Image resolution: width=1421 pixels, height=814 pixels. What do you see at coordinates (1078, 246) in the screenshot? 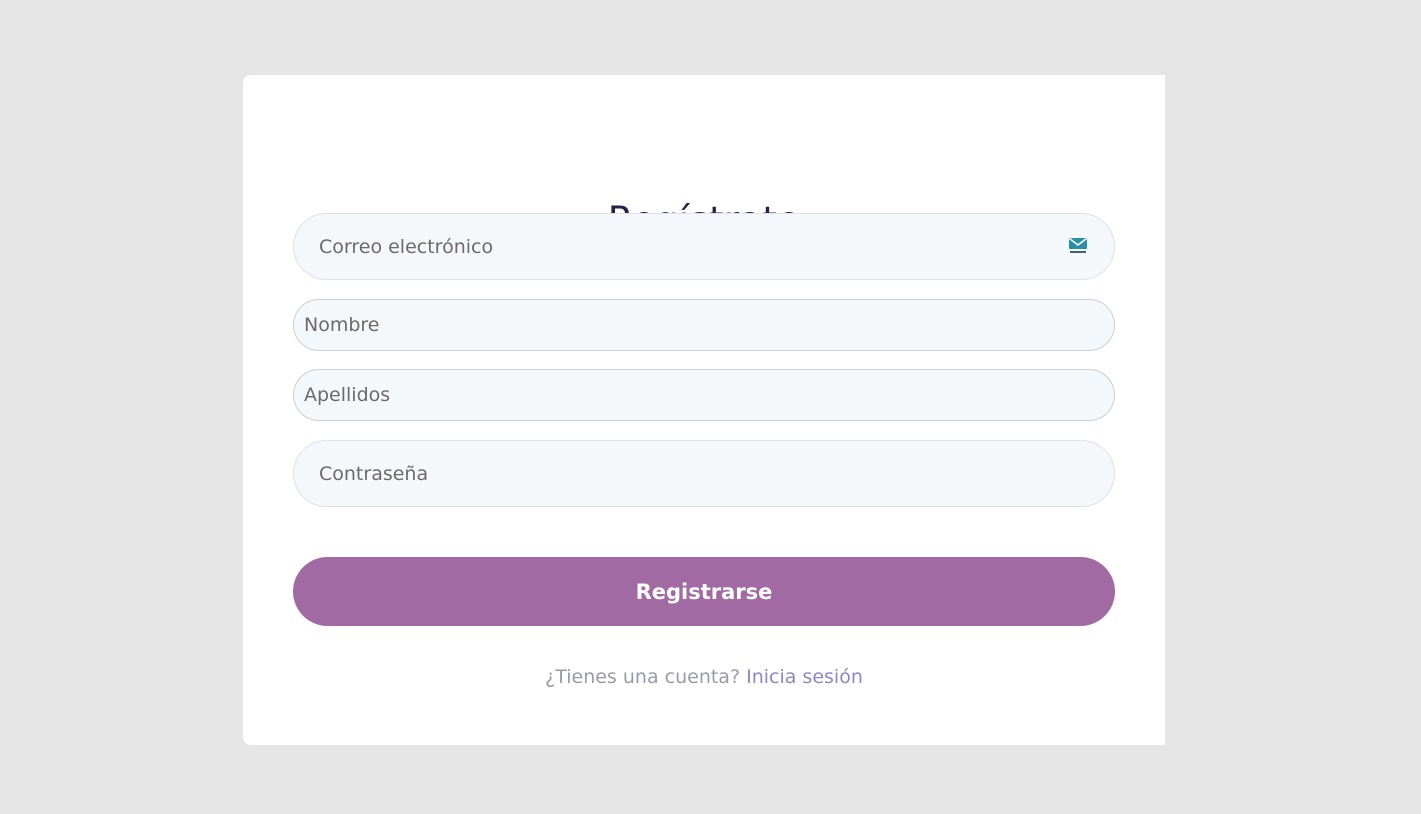
I see `mail-icon` at bounding box center [1078, 246].